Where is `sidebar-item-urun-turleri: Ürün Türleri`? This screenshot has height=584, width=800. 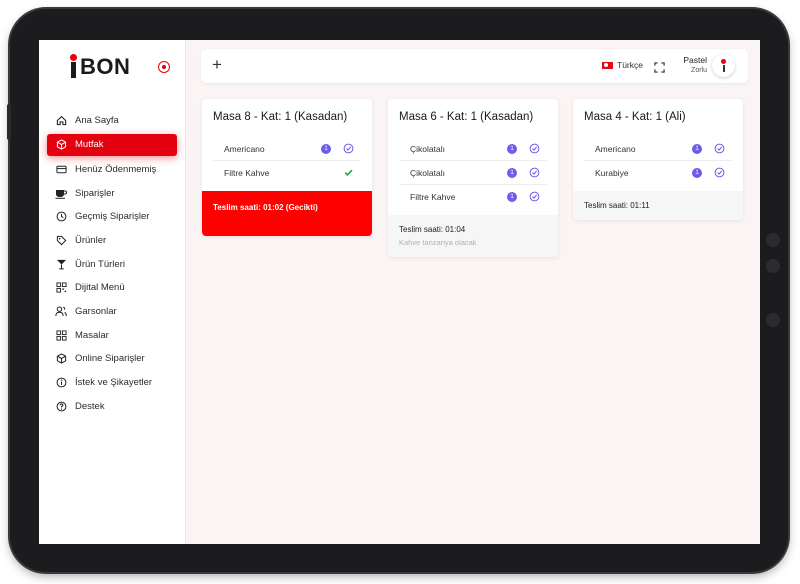
sidebar-item-urun-turleri: Ürün Türleri is located at coordinates (112, 264).